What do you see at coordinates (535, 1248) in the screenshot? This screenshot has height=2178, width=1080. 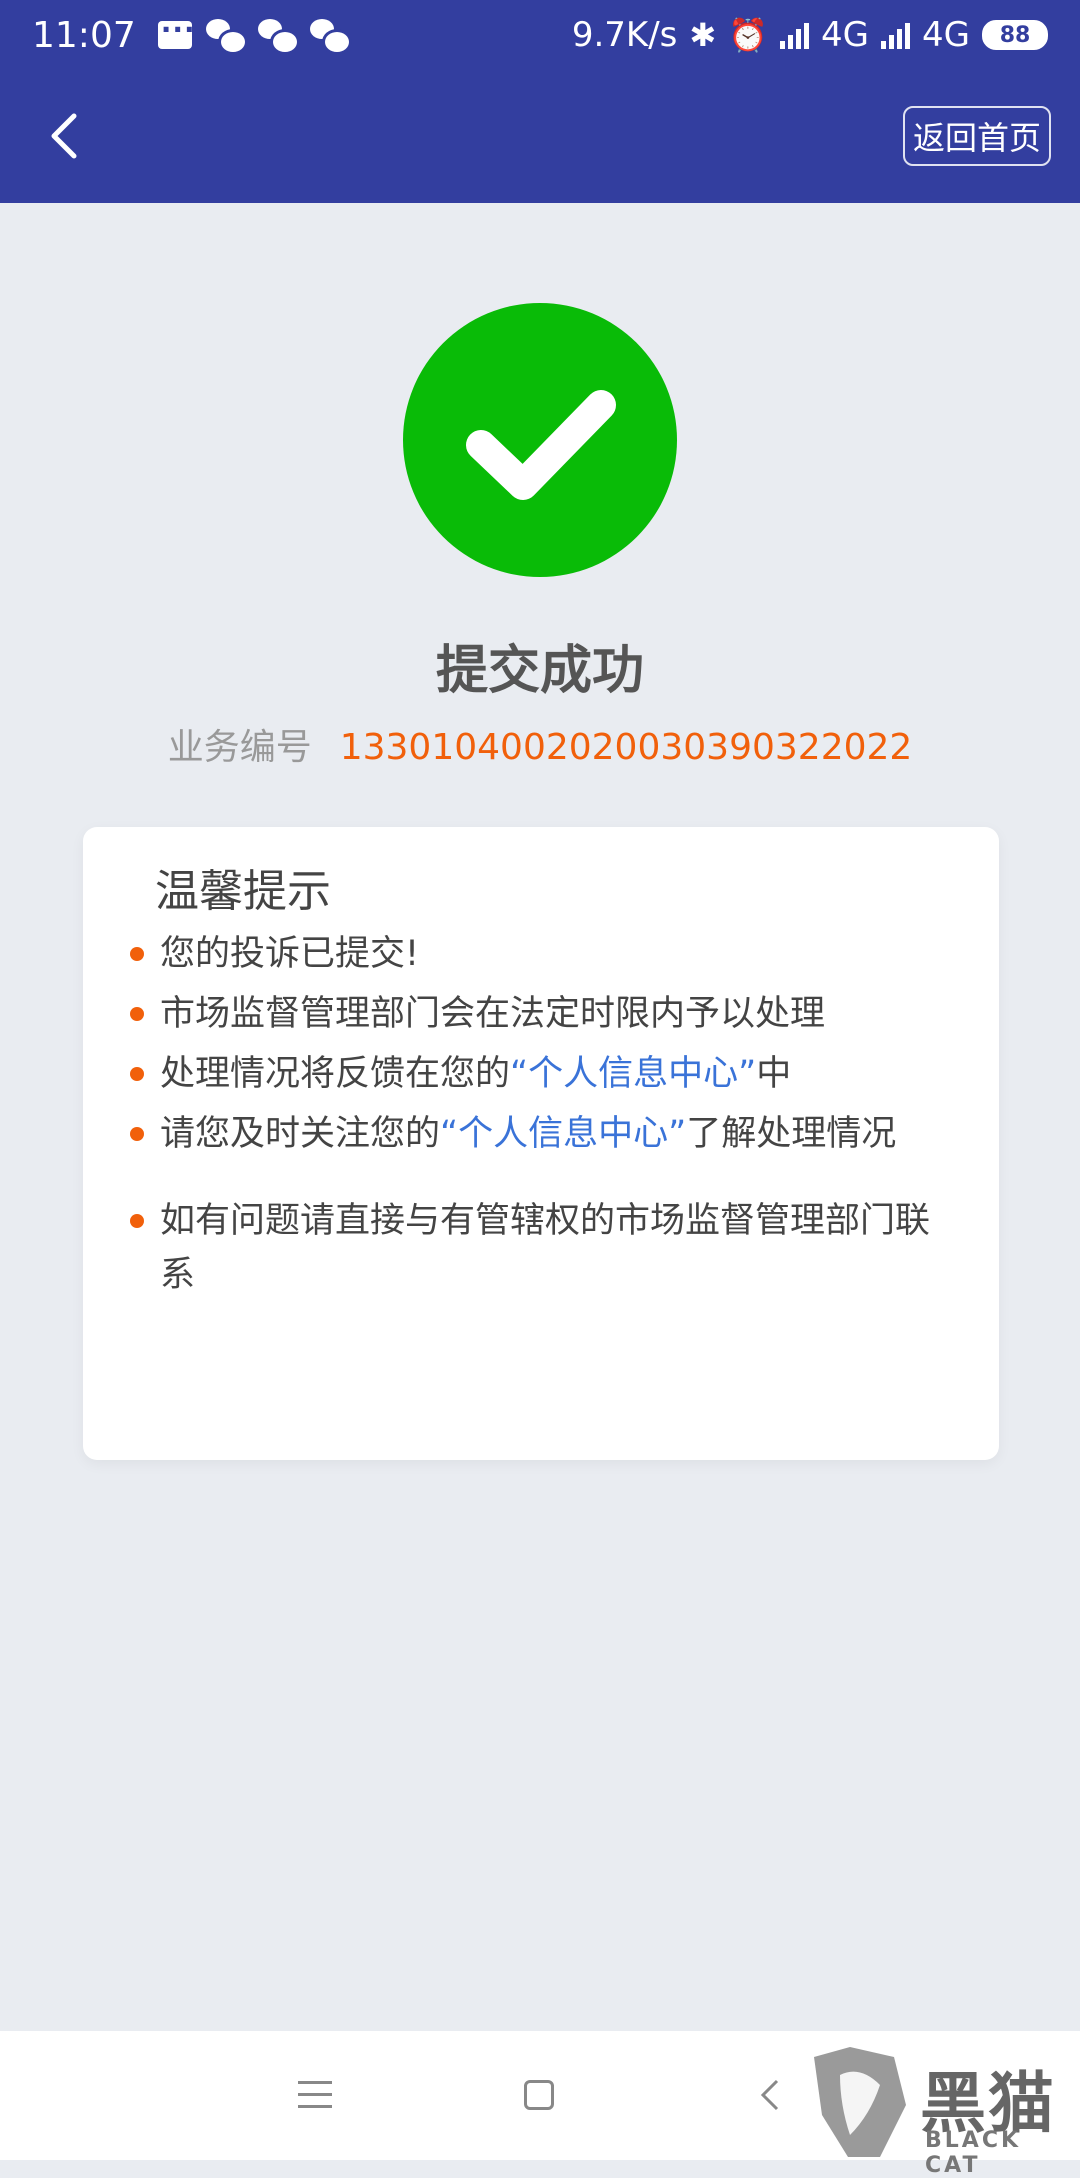 I see `tip-item: 如有问题请直接与有管辖权的市场监督管理部门联系` at bounding box center [535, 1248].